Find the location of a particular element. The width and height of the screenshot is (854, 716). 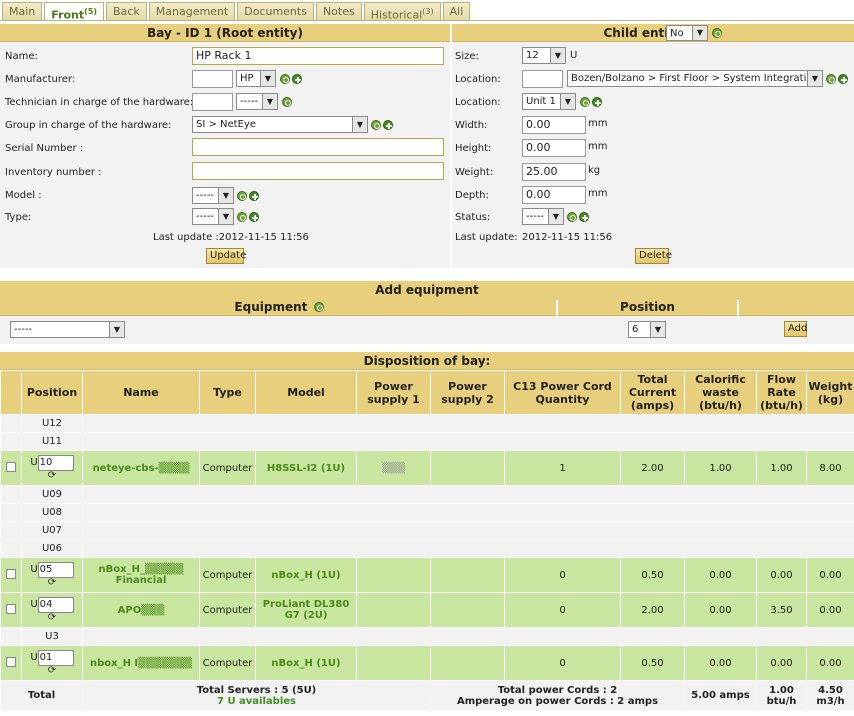

position-cell: U08 is located at coordinates (52, 512).